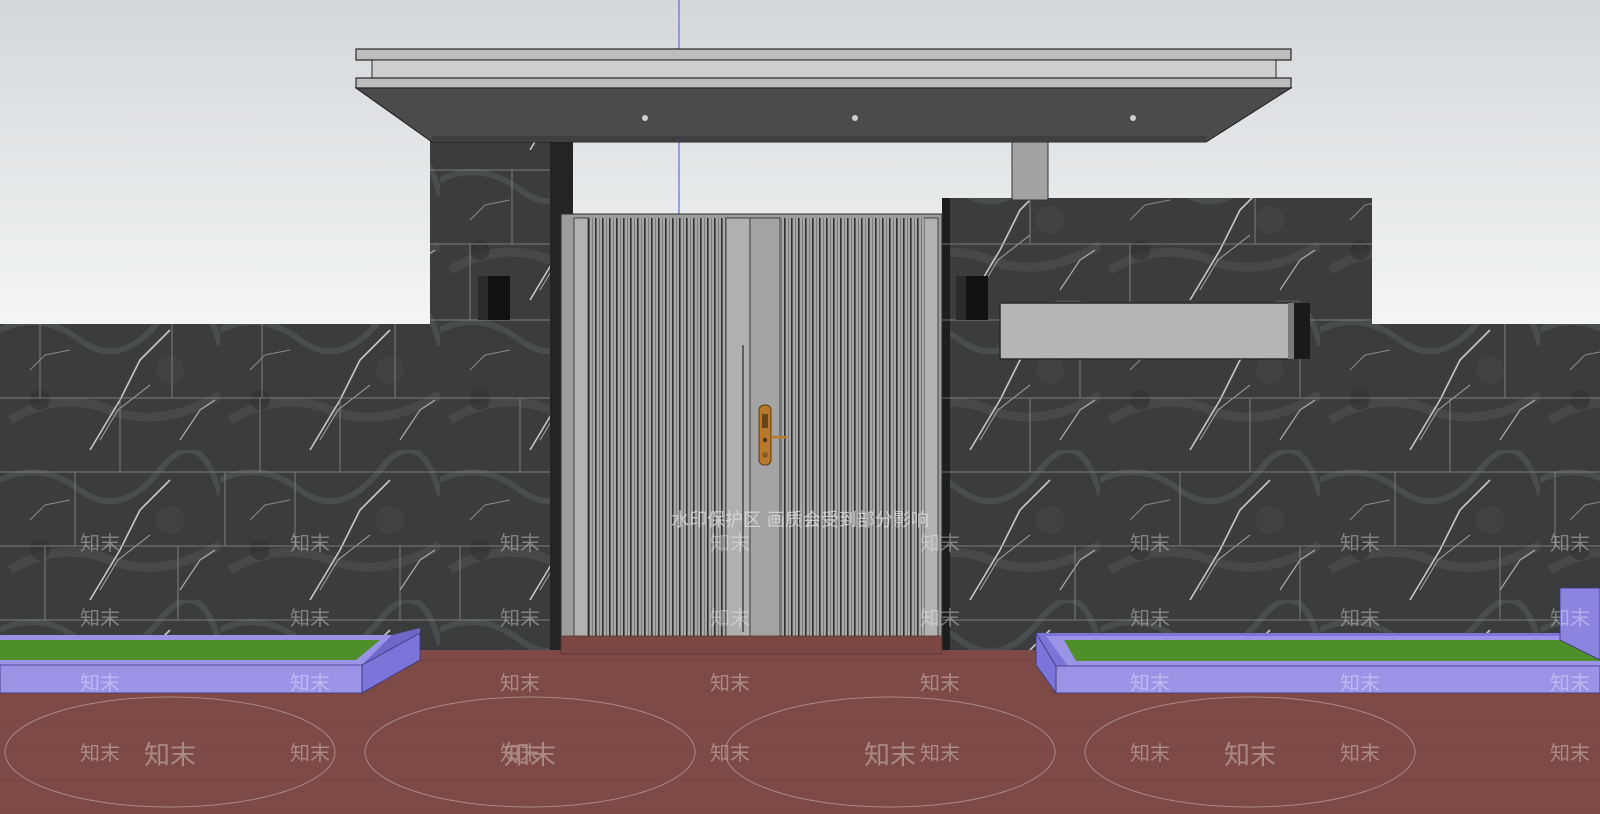  I want to click on left-lawn, so click(190, 650).